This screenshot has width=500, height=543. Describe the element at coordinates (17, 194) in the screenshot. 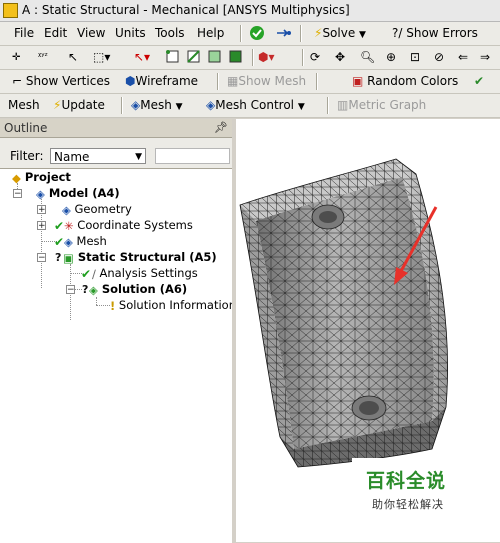

I see `collapse-model-icon: −` at that location.